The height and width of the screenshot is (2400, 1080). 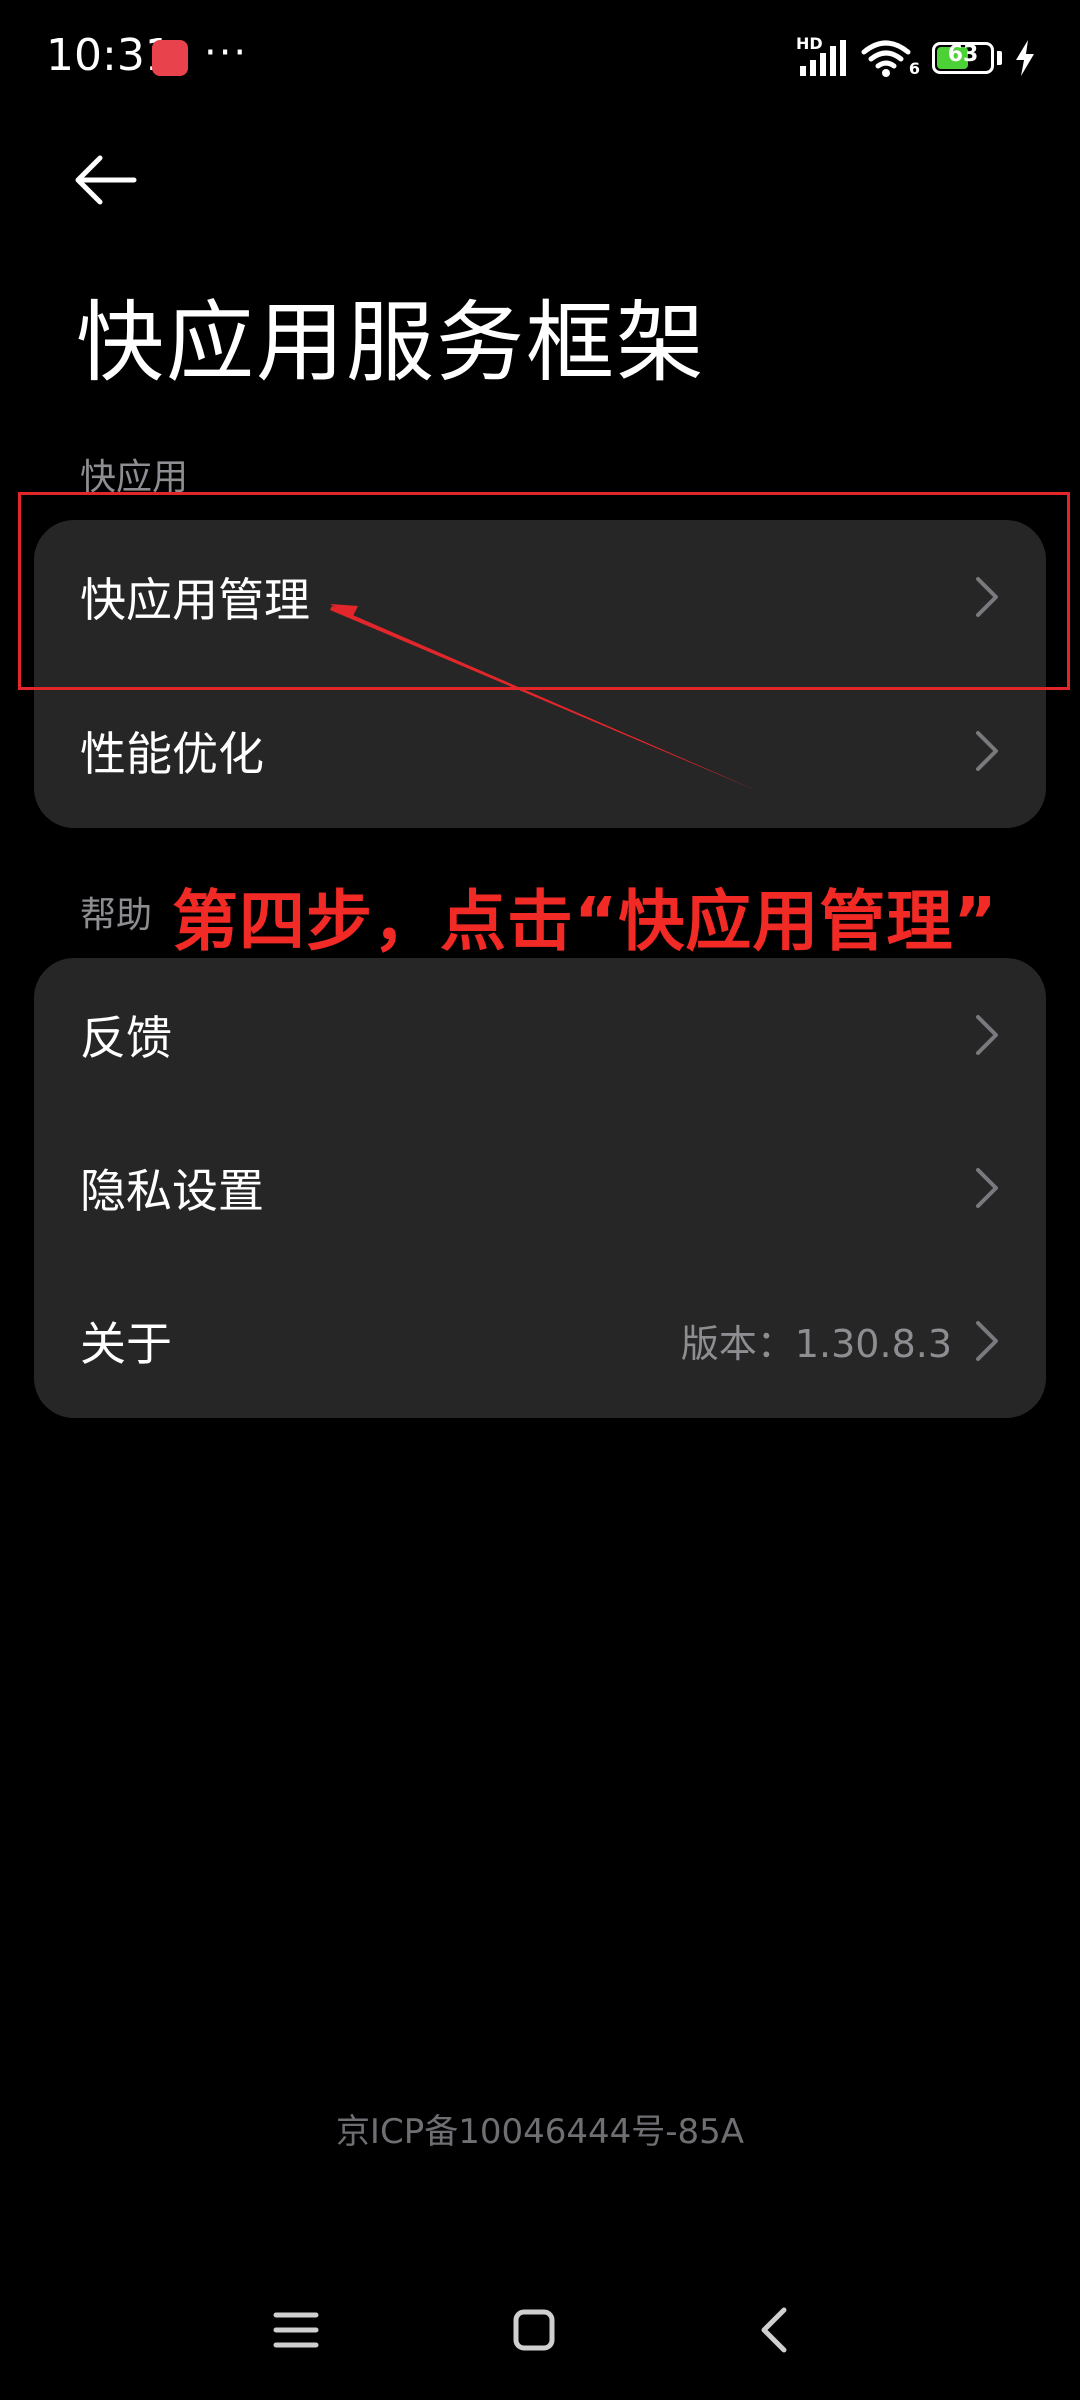 I want to click on square-icon, so click(x=534, y=2330).